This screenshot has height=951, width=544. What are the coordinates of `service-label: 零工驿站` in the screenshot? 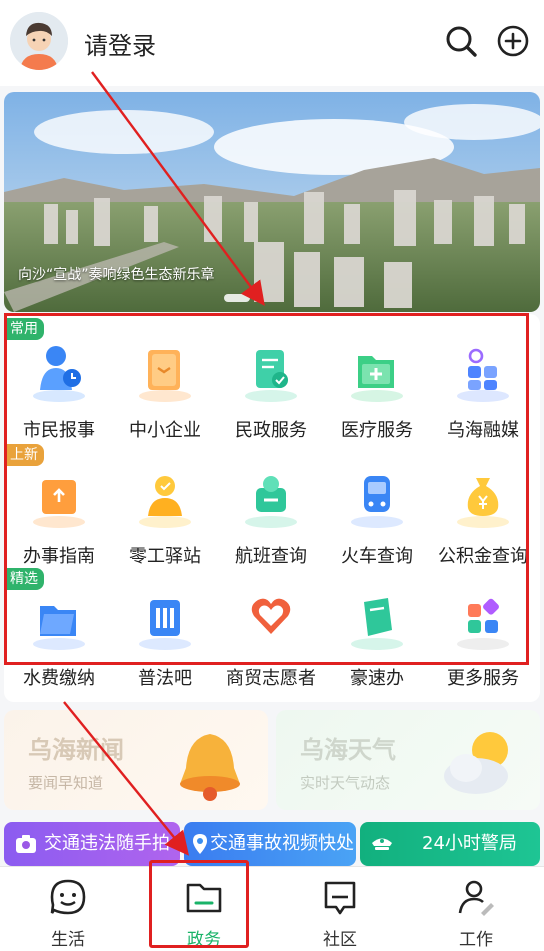 It's located at (165, 556).